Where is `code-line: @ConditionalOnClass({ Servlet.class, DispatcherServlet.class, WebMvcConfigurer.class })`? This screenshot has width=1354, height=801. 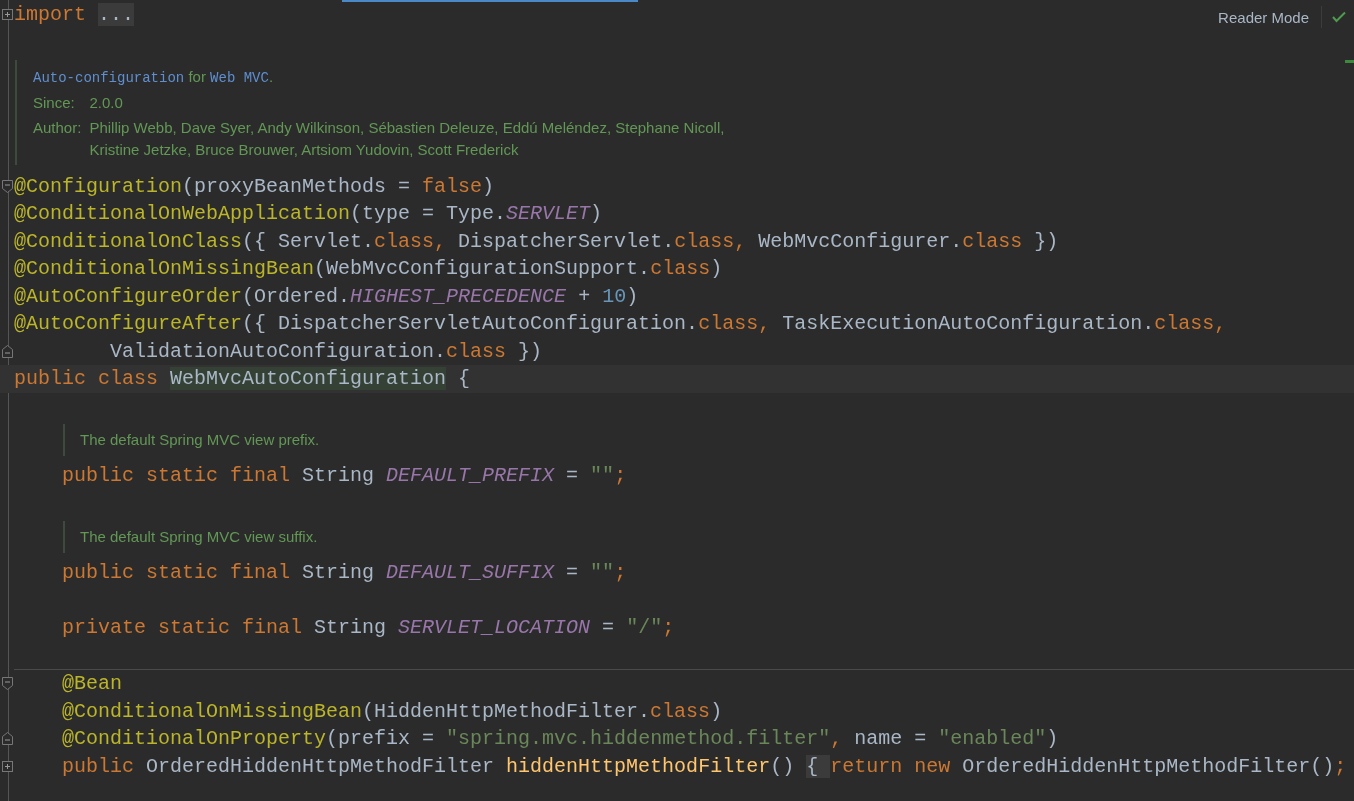 code-line: @ConditionalOnClass({ Servlet.class, DispatcherServlet.class, WebMvcConfigurer.class }) is located at coordinates (536, 241).